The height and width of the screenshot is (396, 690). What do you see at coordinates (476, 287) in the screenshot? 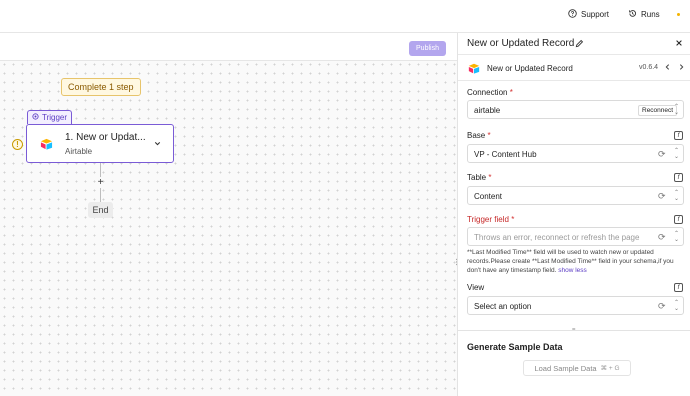
I see `view-label: View` at bounding box center [476, 287].